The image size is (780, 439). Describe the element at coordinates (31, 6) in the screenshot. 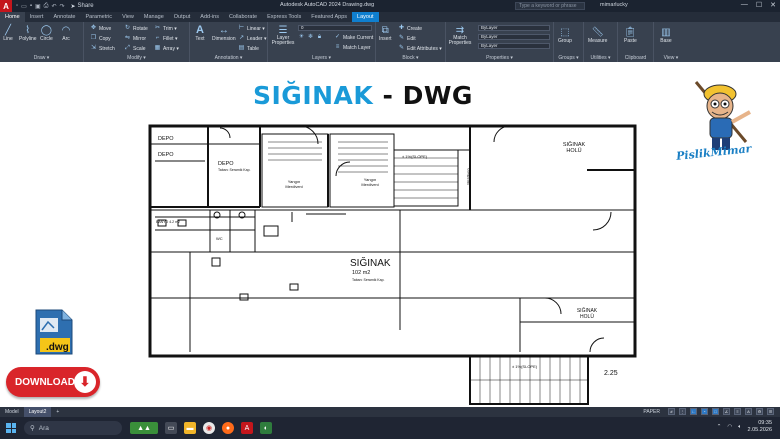

I see `save-icon: ▪` at that location.